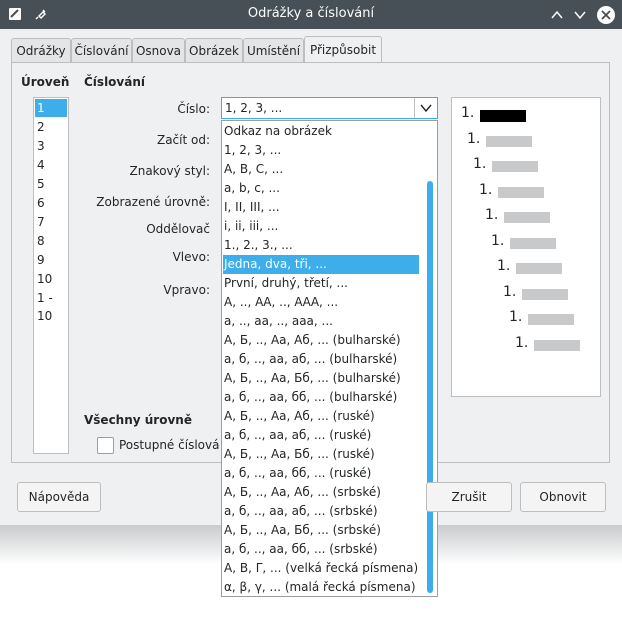 The image size is (622, 641). I want to click on window-title: Odrážky a číslování, so click(311, 13).